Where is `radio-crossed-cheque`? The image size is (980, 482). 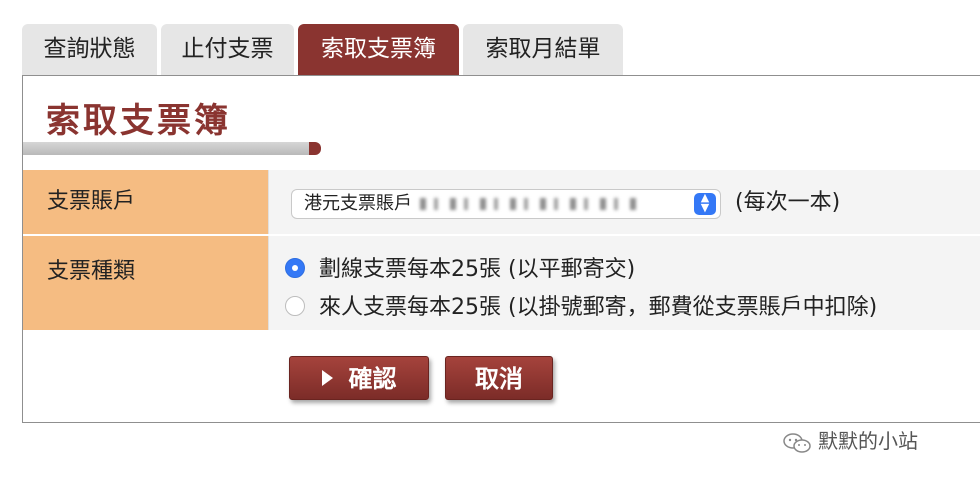
radio-crossed-cheque is located at coordinates (295, 268).